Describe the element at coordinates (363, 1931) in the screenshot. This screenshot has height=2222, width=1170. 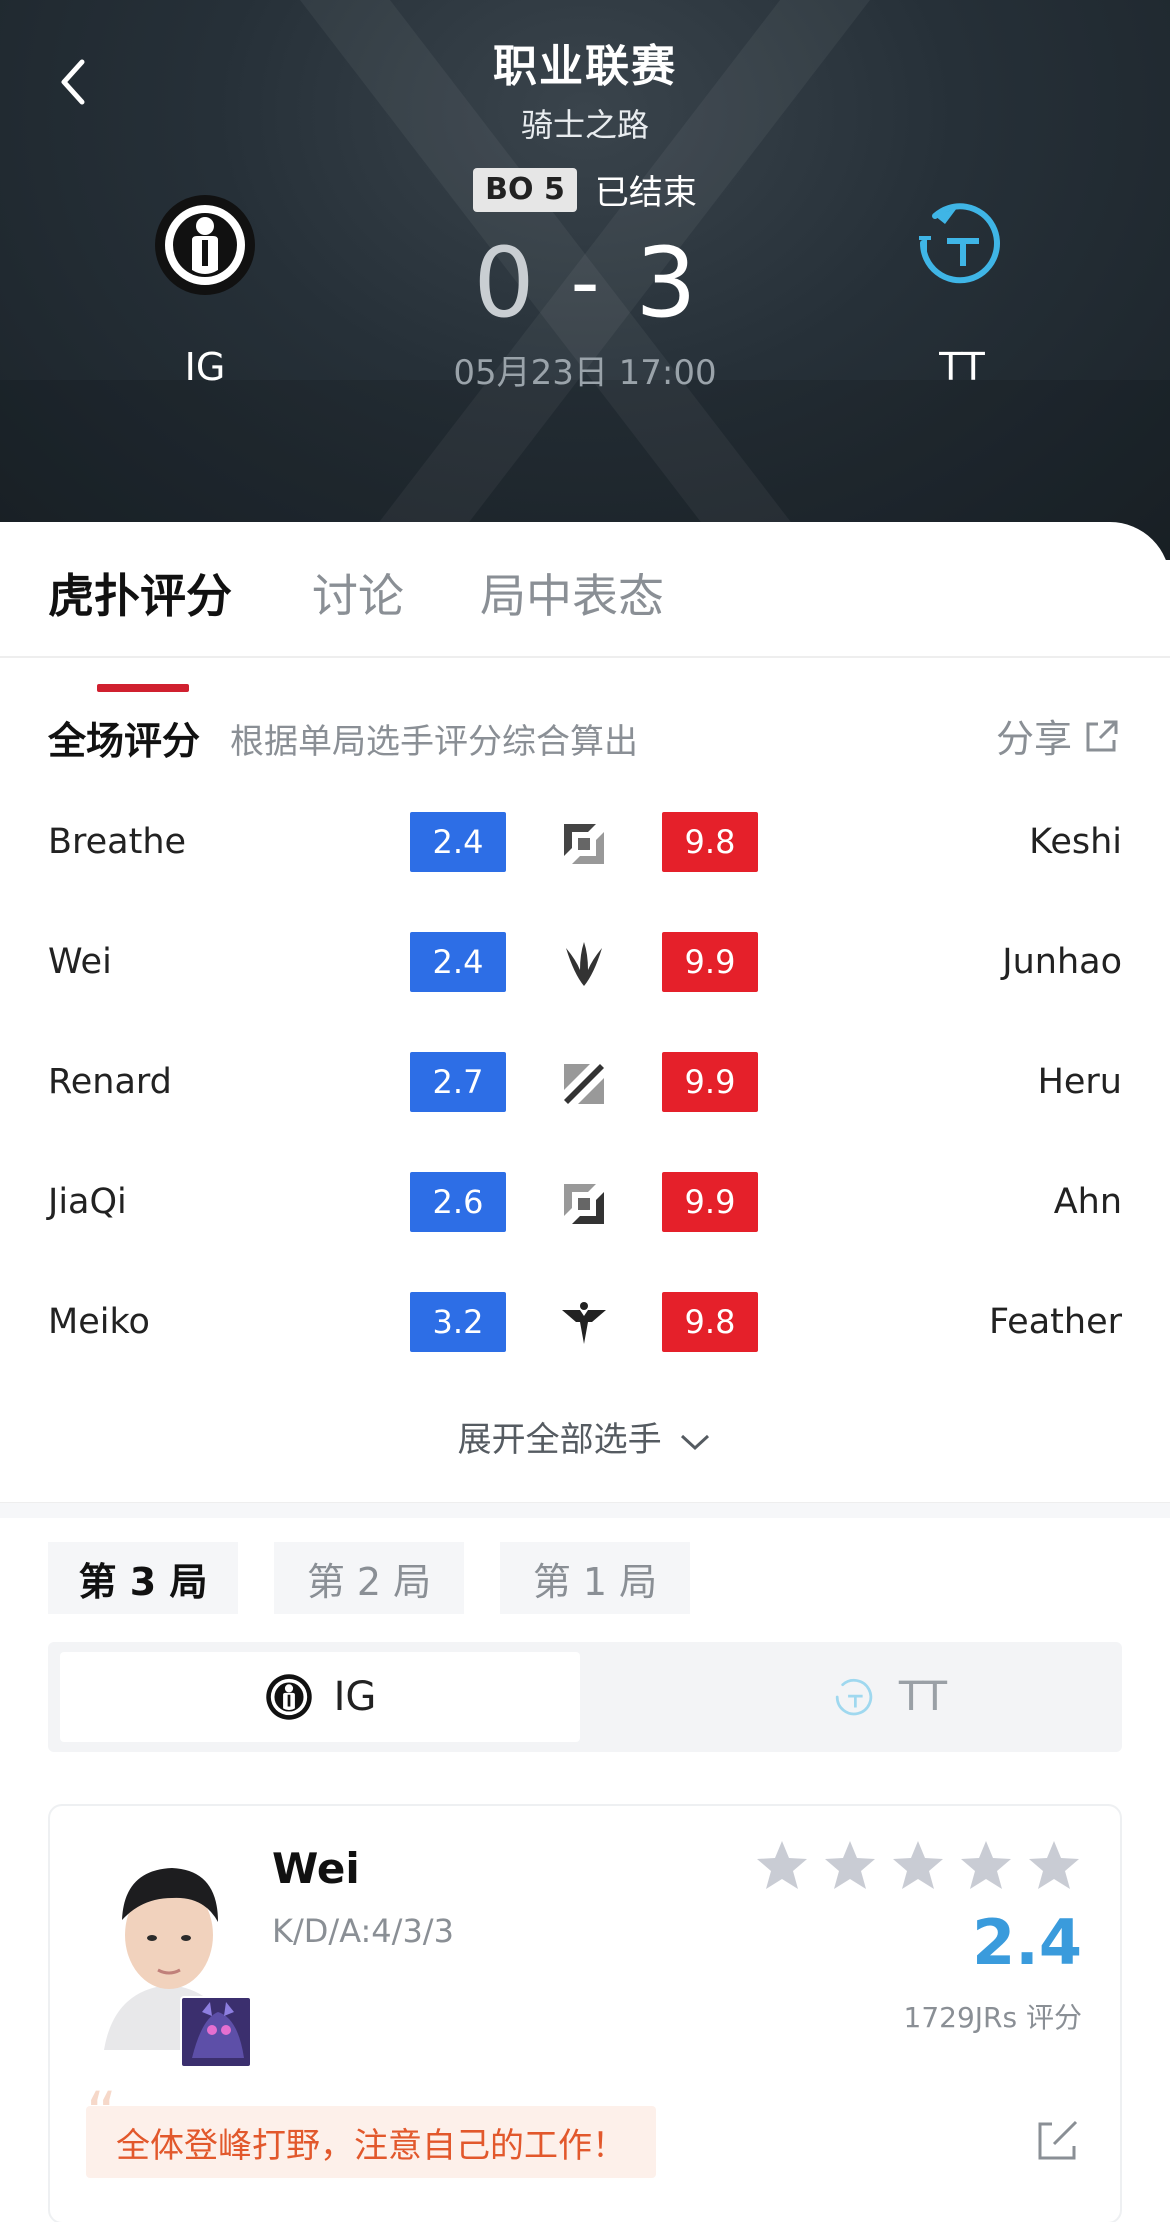
I see `player-kda: K/D/A:4/3/3` at that location.